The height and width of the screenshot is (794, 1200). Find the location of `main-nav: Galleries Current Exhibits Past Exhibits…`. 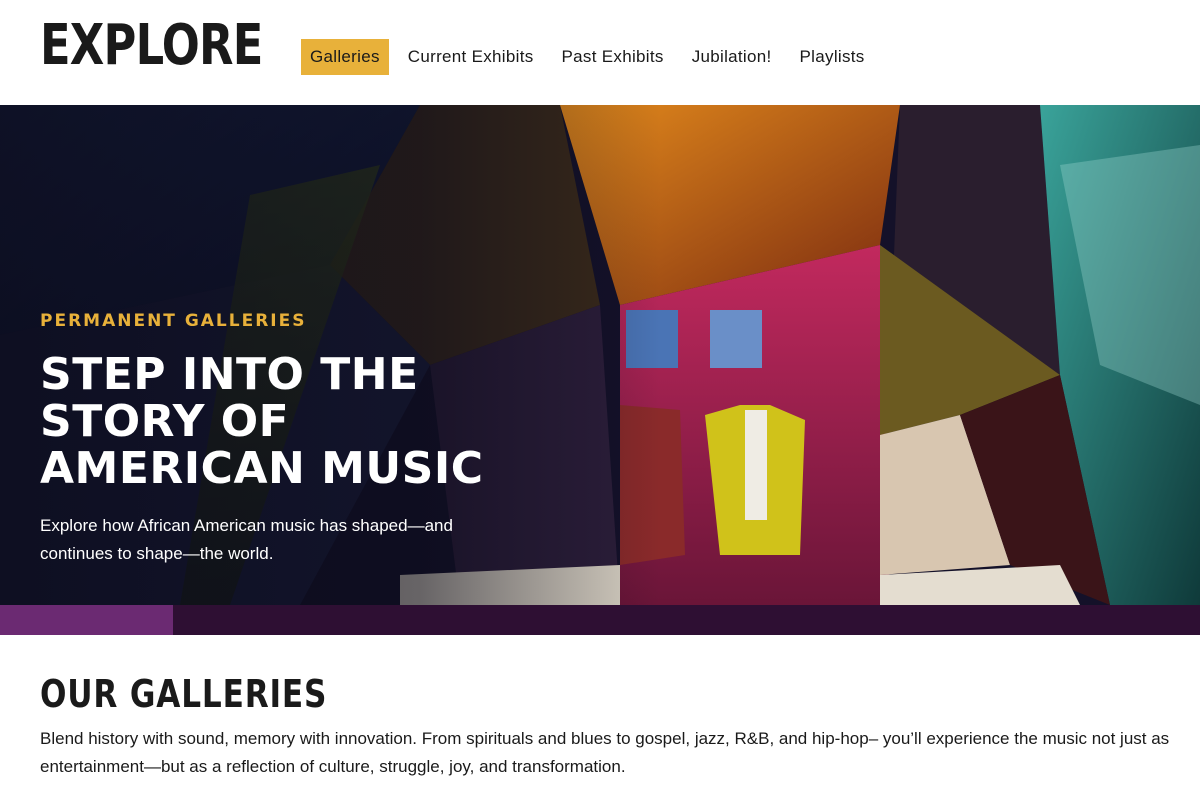

main-nav: Galleries Current Exhibits Past Exhibits… is located at coordinates (592, 57).